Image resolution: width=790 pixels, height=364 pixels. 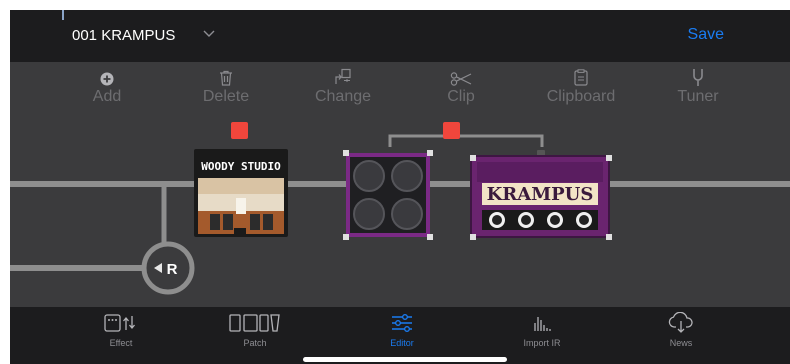 I want to click on change-button: Change, so click(x=343, y=84).